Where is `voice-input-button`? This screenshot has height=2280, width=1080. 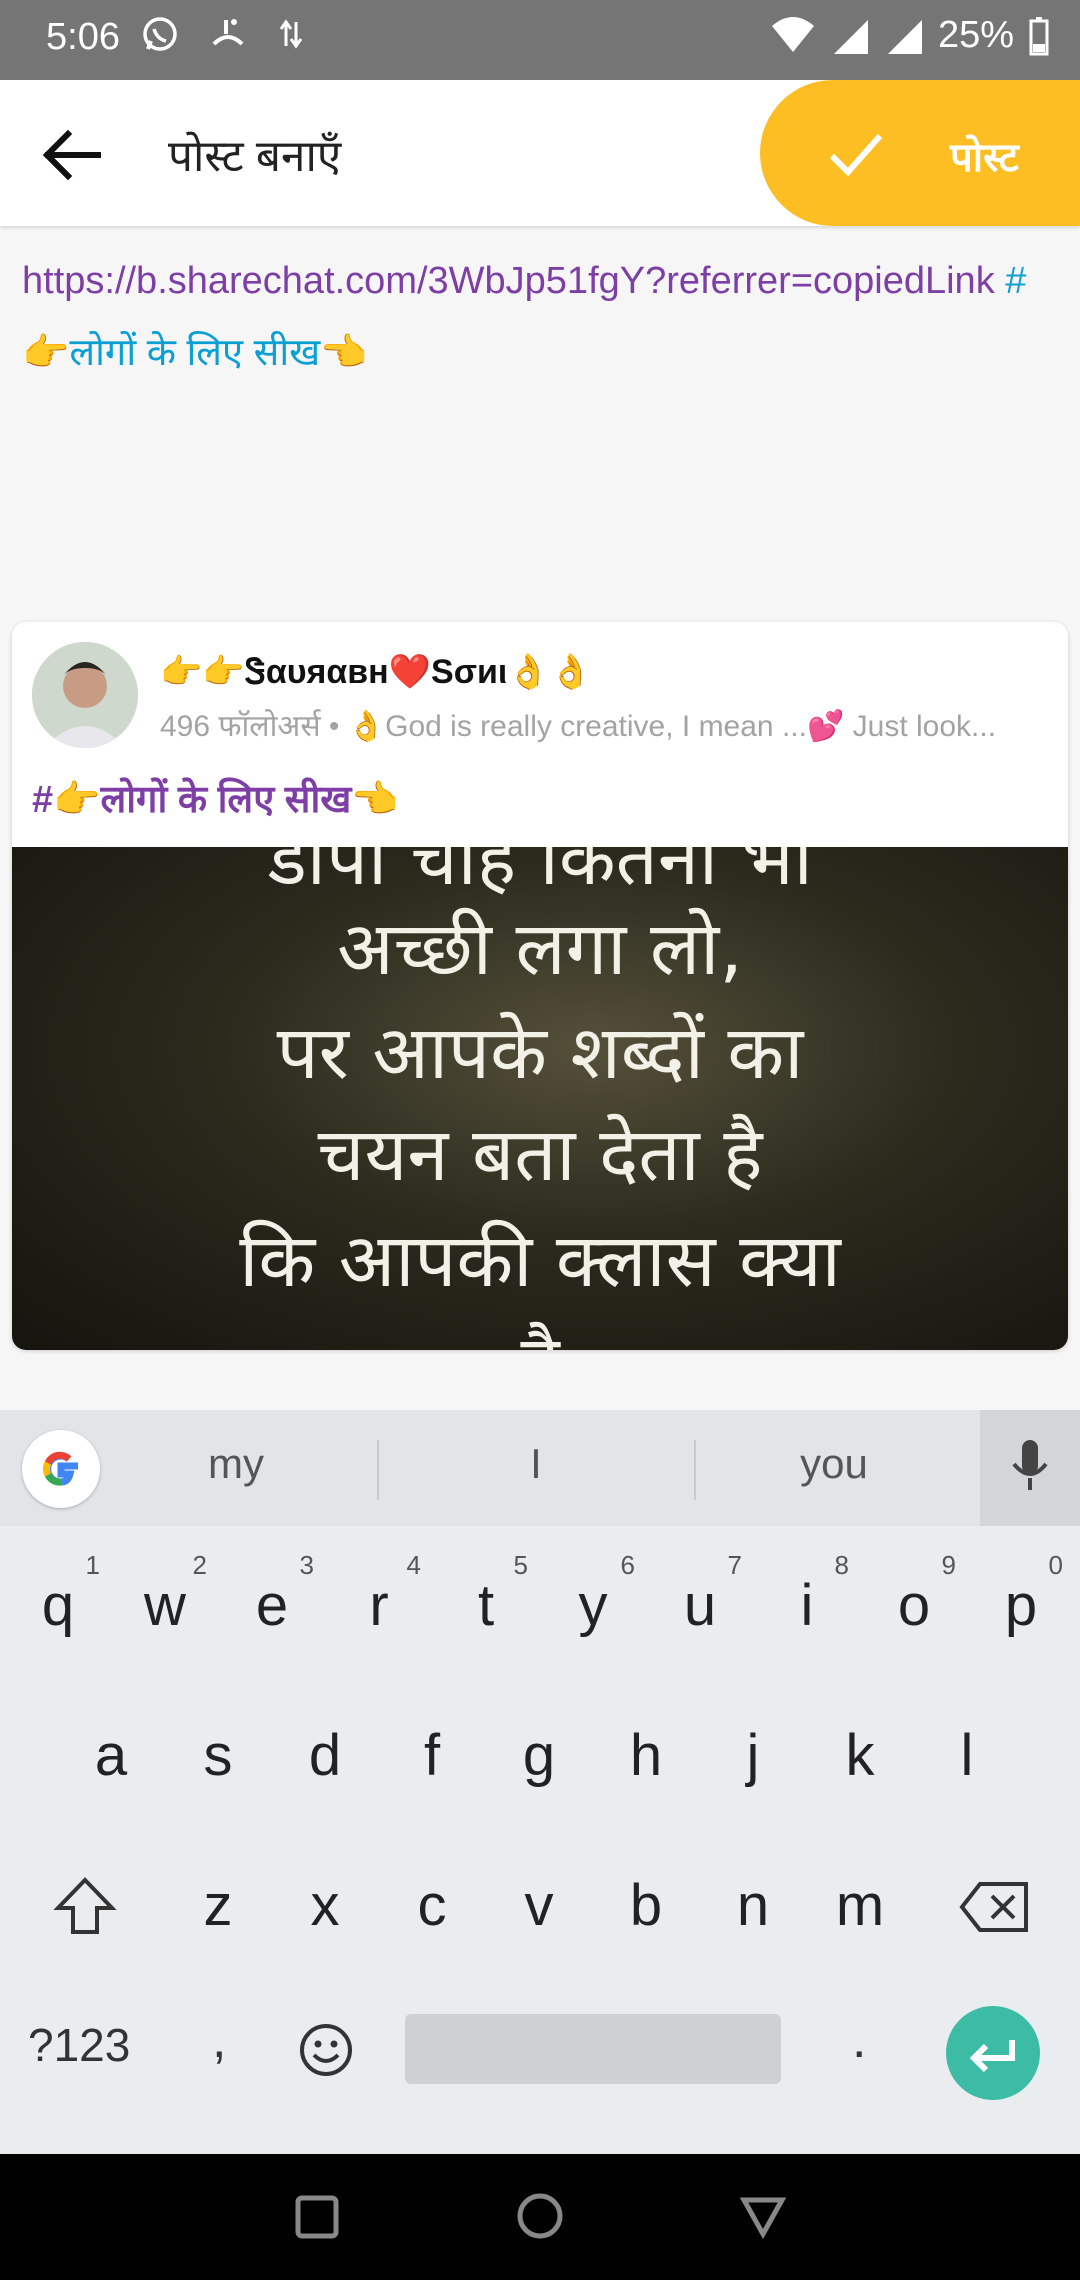
voice-input-button is located at coordinates (1030, 1468).